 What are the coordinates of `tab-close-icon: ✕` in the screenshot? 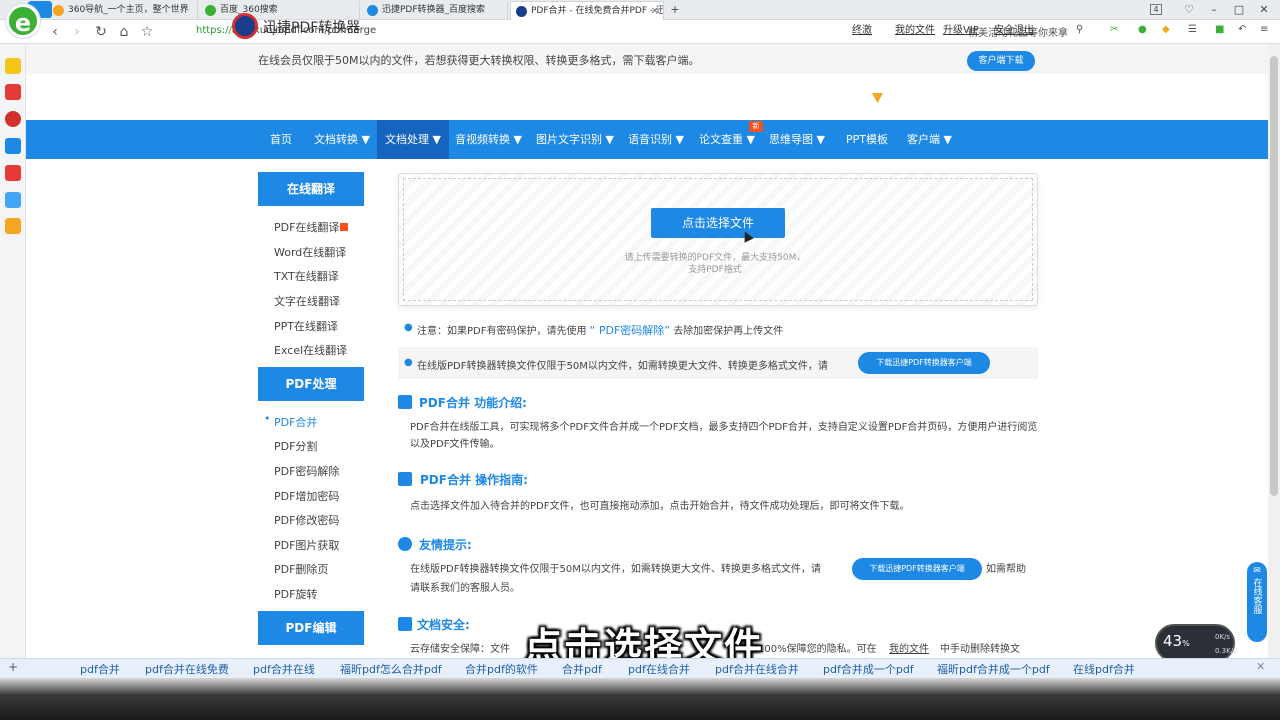 It's located at (655, 11).